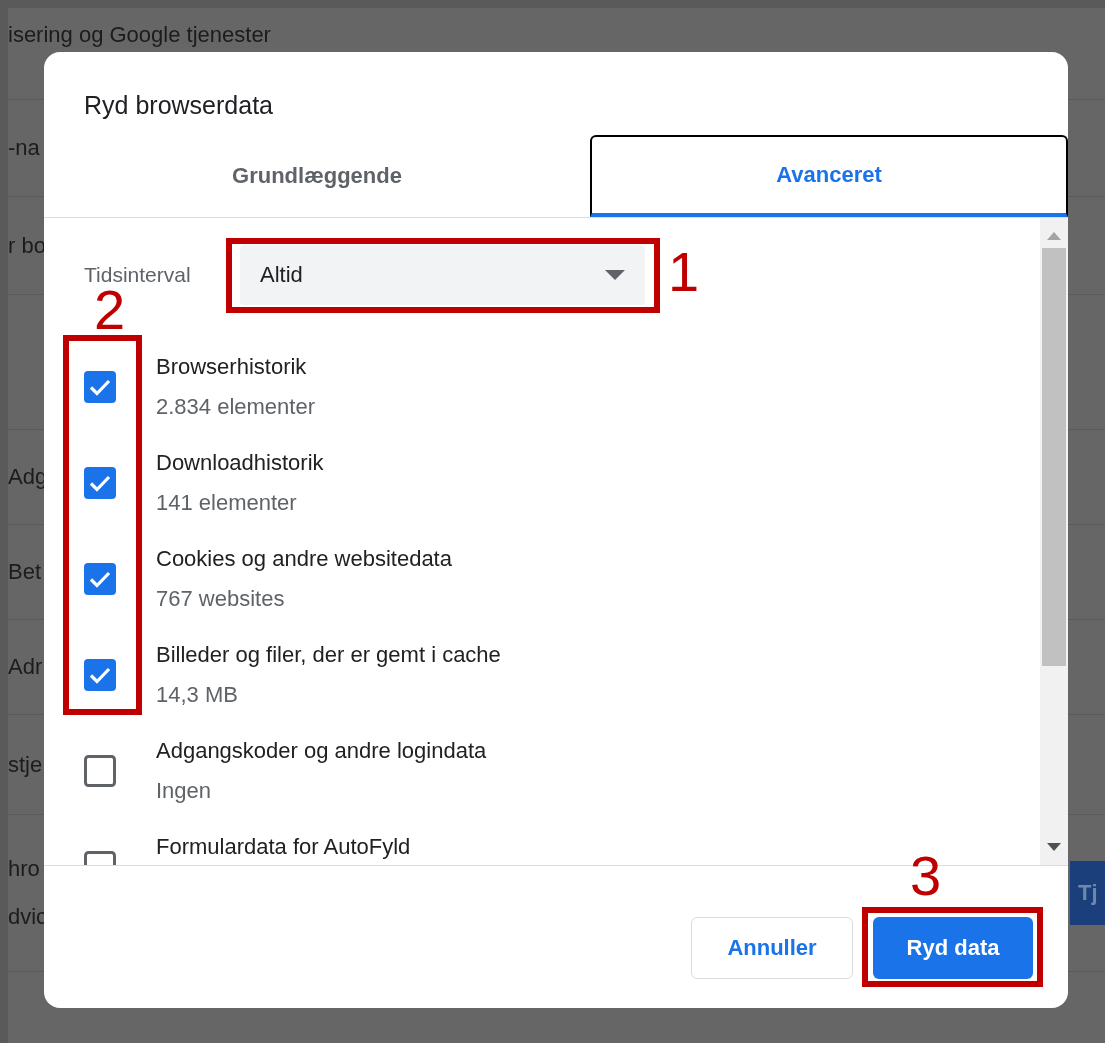 Image resolution: width=1105 pixels, height=1043 pixels. What do you see at coordinates (240, 463) in the screenshot?
I see `item-title: Downloadhistorik` at bounding box center [240, 463].